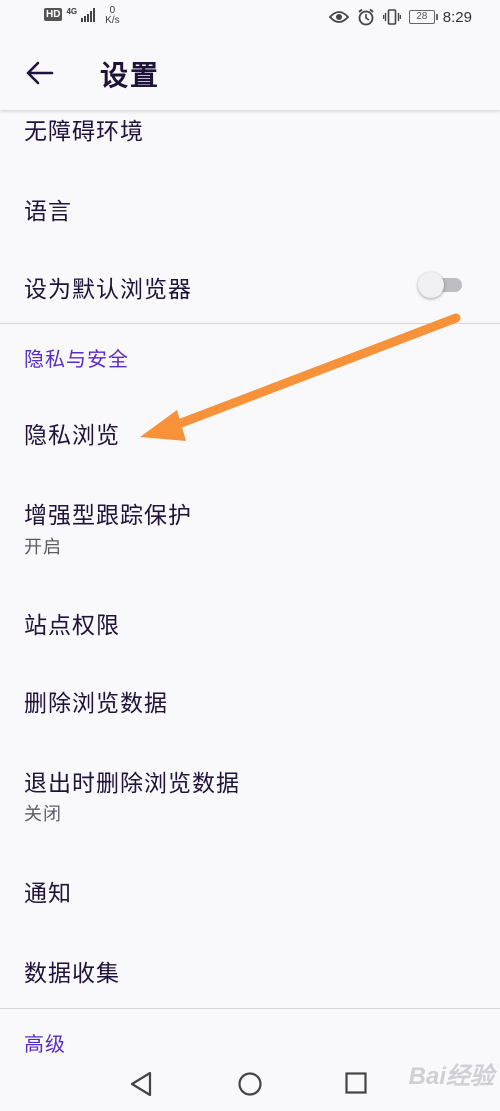  What do you see at coordinates (43, 547) in the screenshot?
I see `settings-item-summary: 开启` at bounding box center [43, 547].